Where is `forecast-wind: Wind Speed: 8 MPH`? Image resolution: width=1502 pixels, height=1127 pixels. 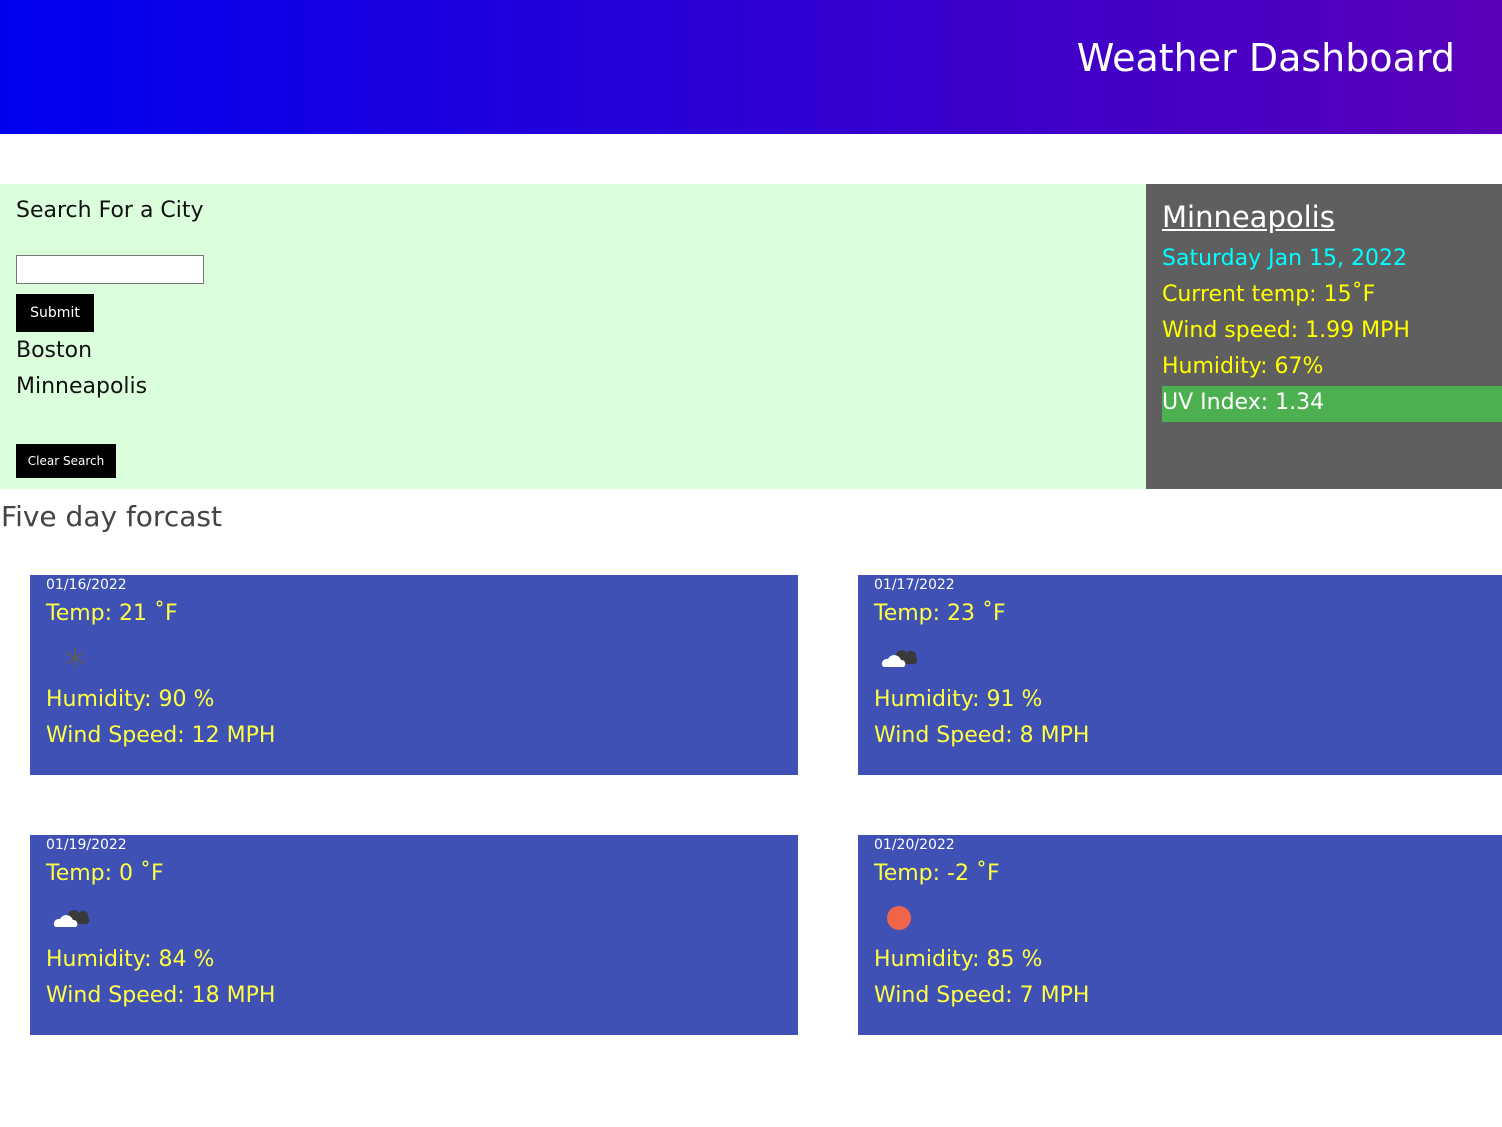
forecast-wind: Wind Speed: 8 MPH is located at coordinates (982, 735).